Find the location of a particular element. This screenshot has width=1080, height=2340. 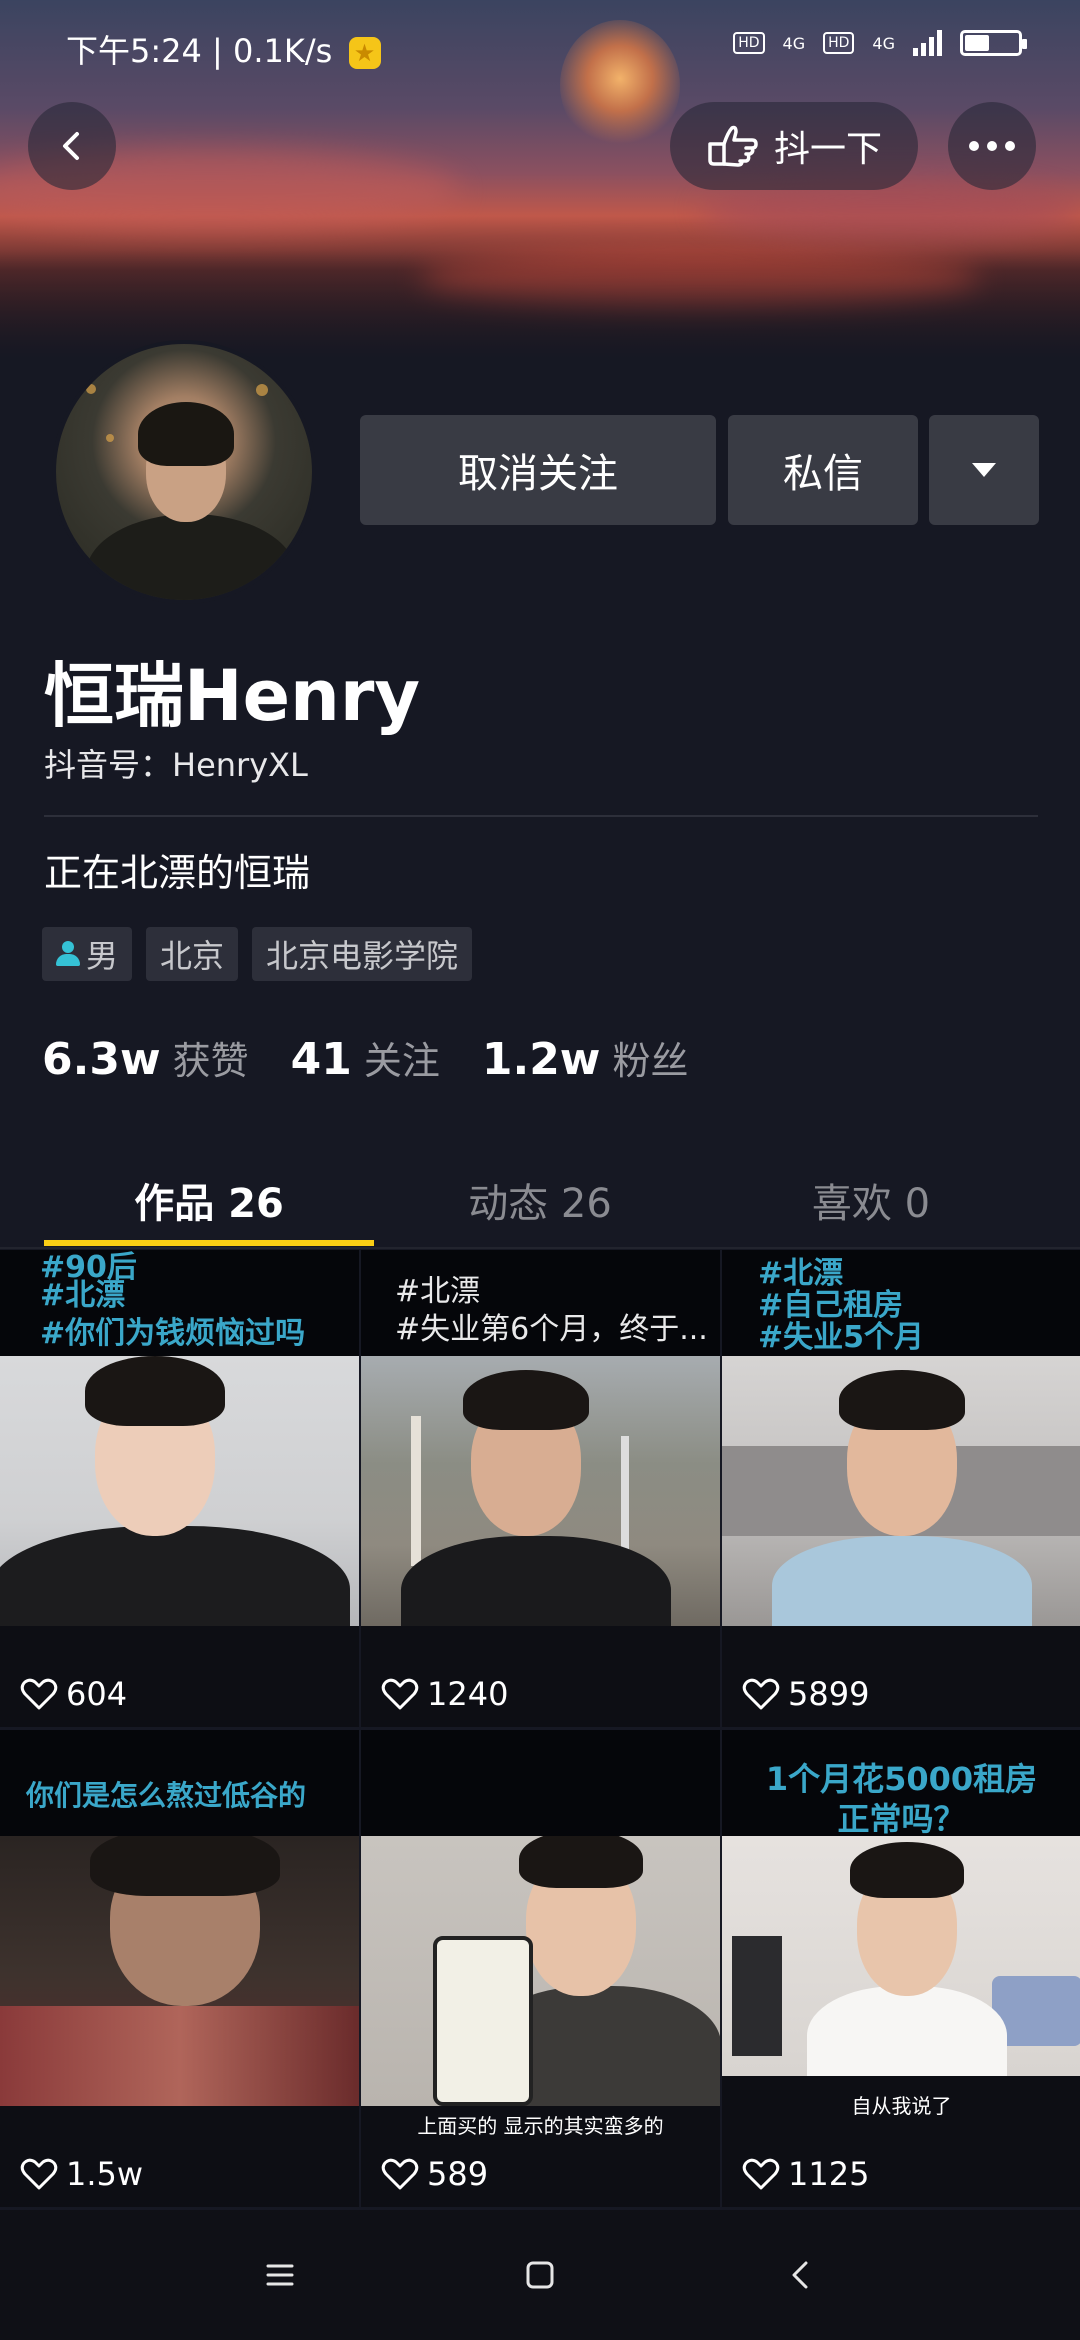

dropdown-button is located at coordinates (984, 470).